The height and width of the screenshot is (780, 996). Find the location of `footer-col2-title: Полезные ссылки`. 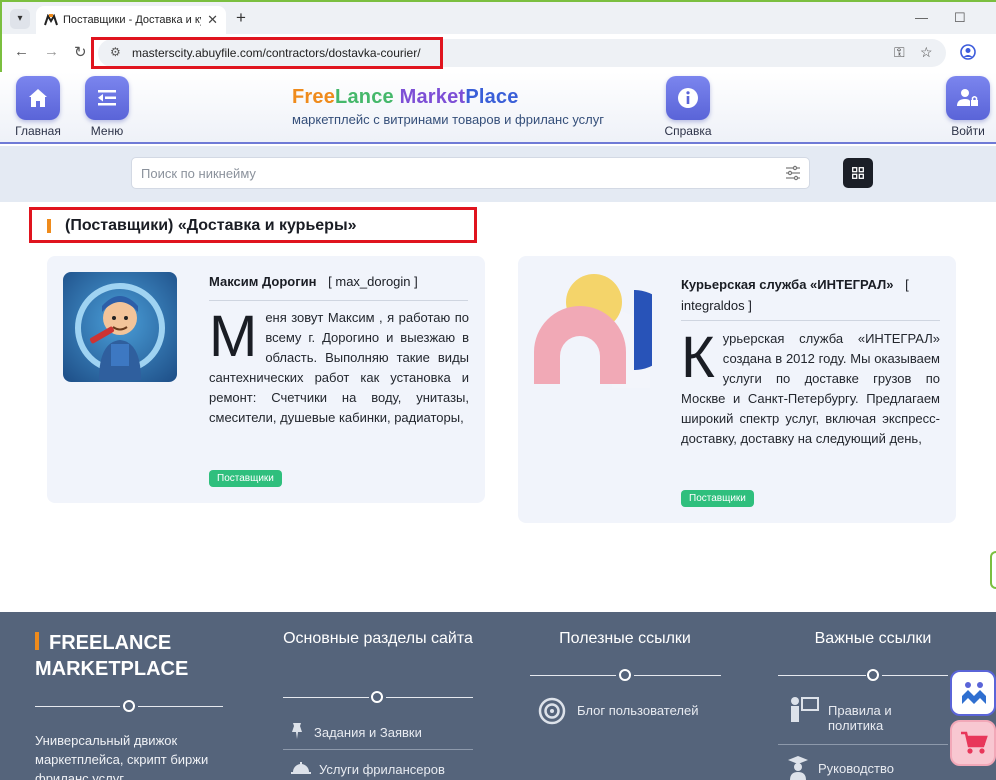

footer-col2-title: Полезные ссылки is located at coordinates (625, 638).